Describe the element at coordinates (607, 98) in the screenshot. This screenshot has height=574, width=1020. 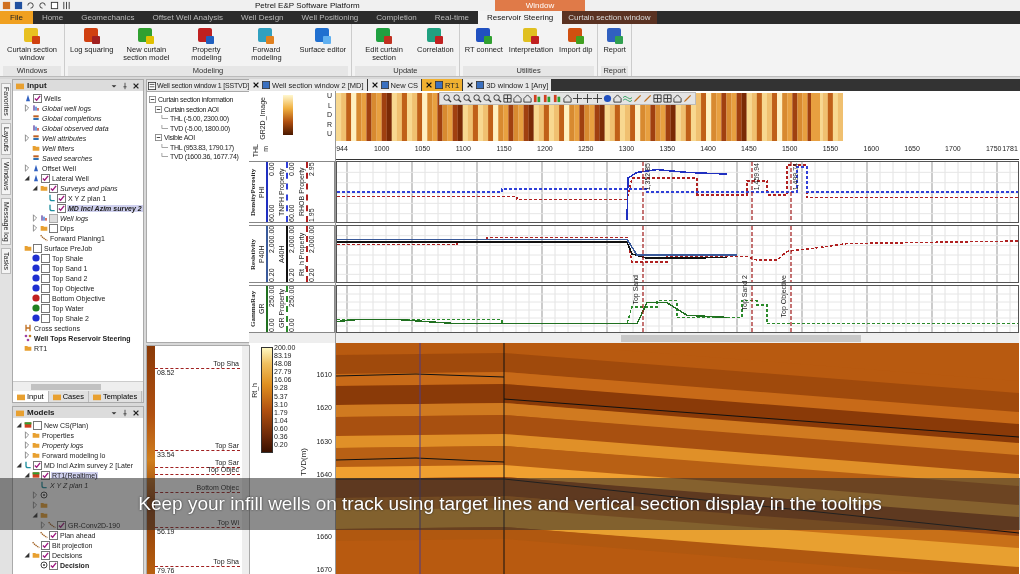
I see `dot-icon` at that location.